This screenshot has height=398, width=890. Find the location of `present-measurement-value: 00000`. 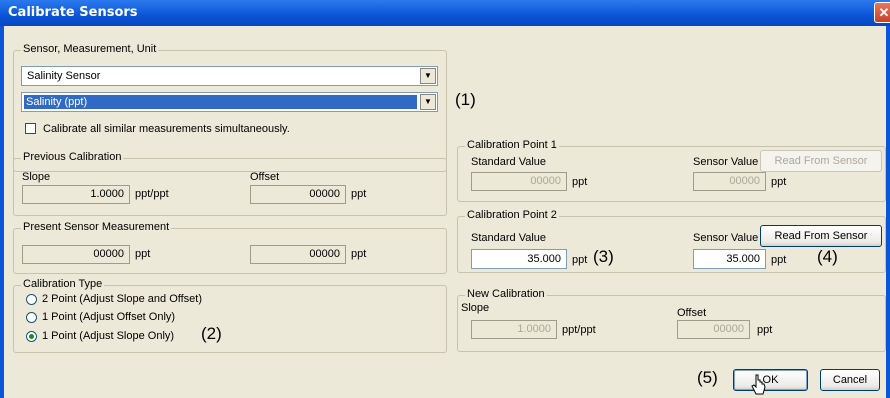

present-measurement-value: 00000 is located at coordinates (76, 254).